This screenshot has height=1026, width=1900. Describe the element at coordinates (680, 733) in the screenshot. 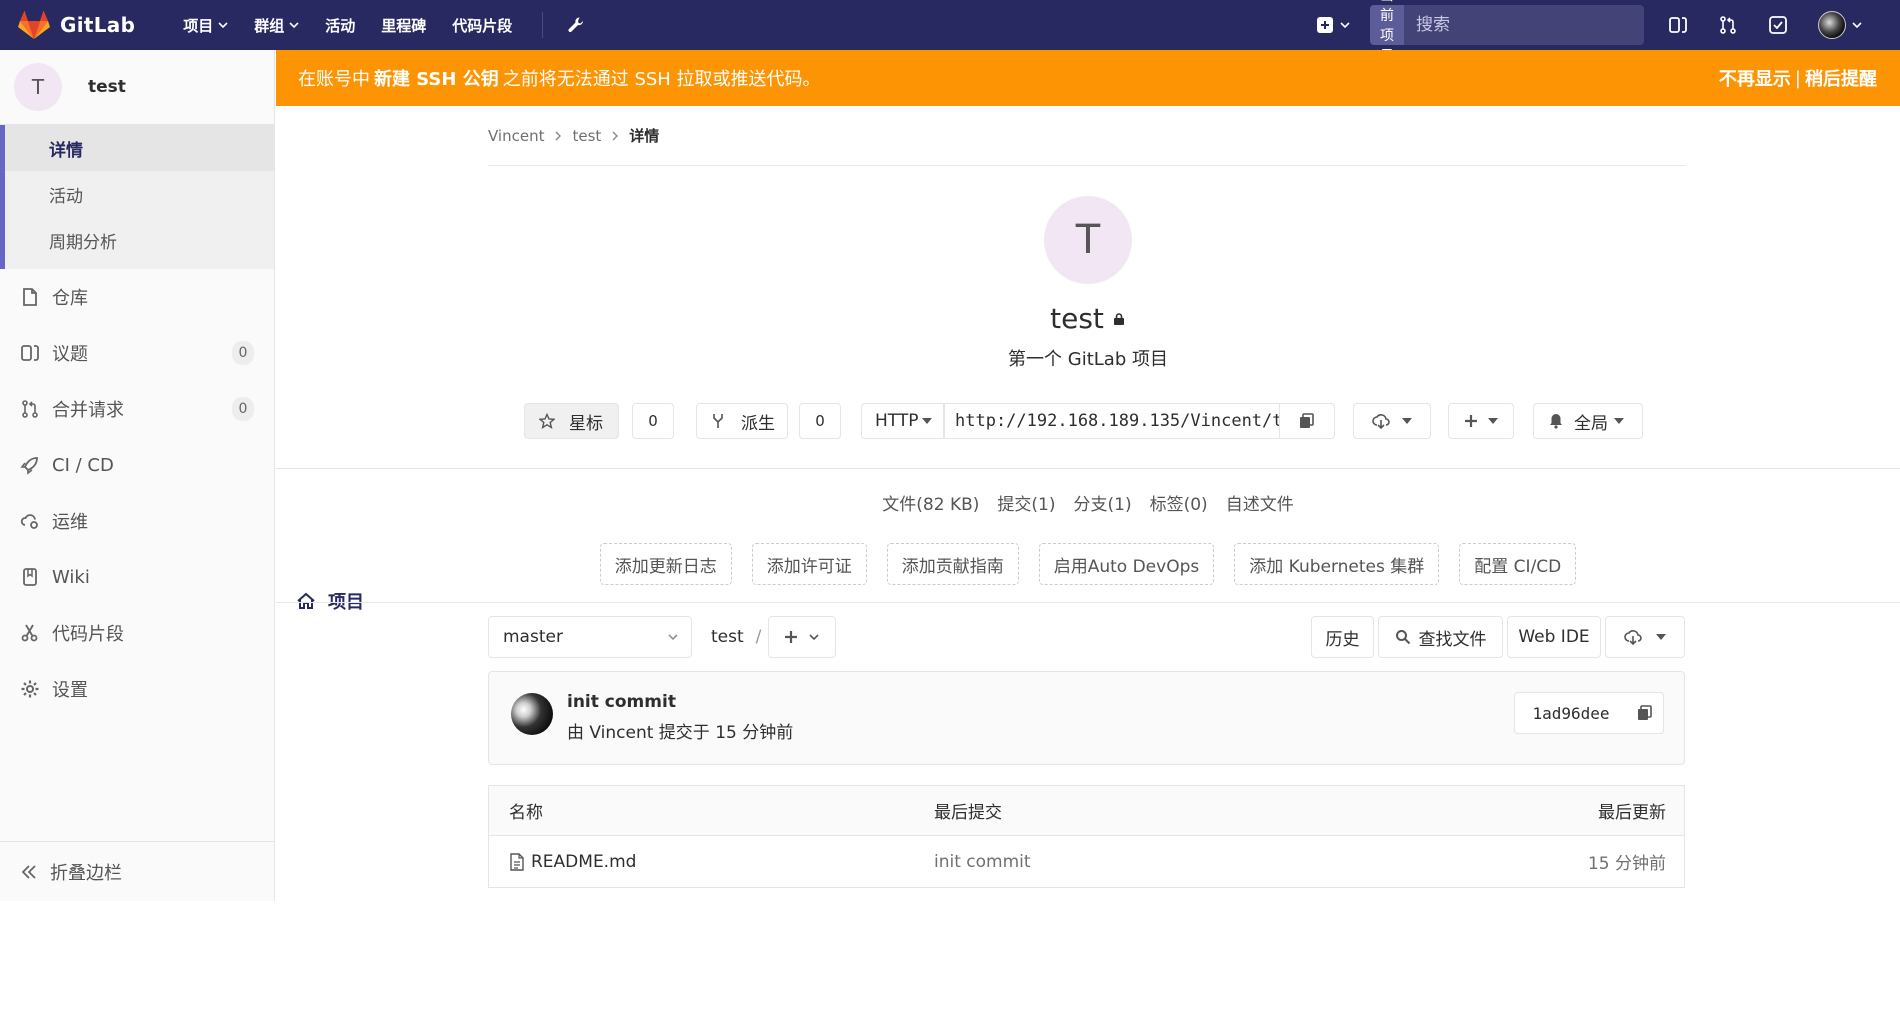

I see `commit-meta: 由 Vincent 提交于 15 分钟前` at that location.